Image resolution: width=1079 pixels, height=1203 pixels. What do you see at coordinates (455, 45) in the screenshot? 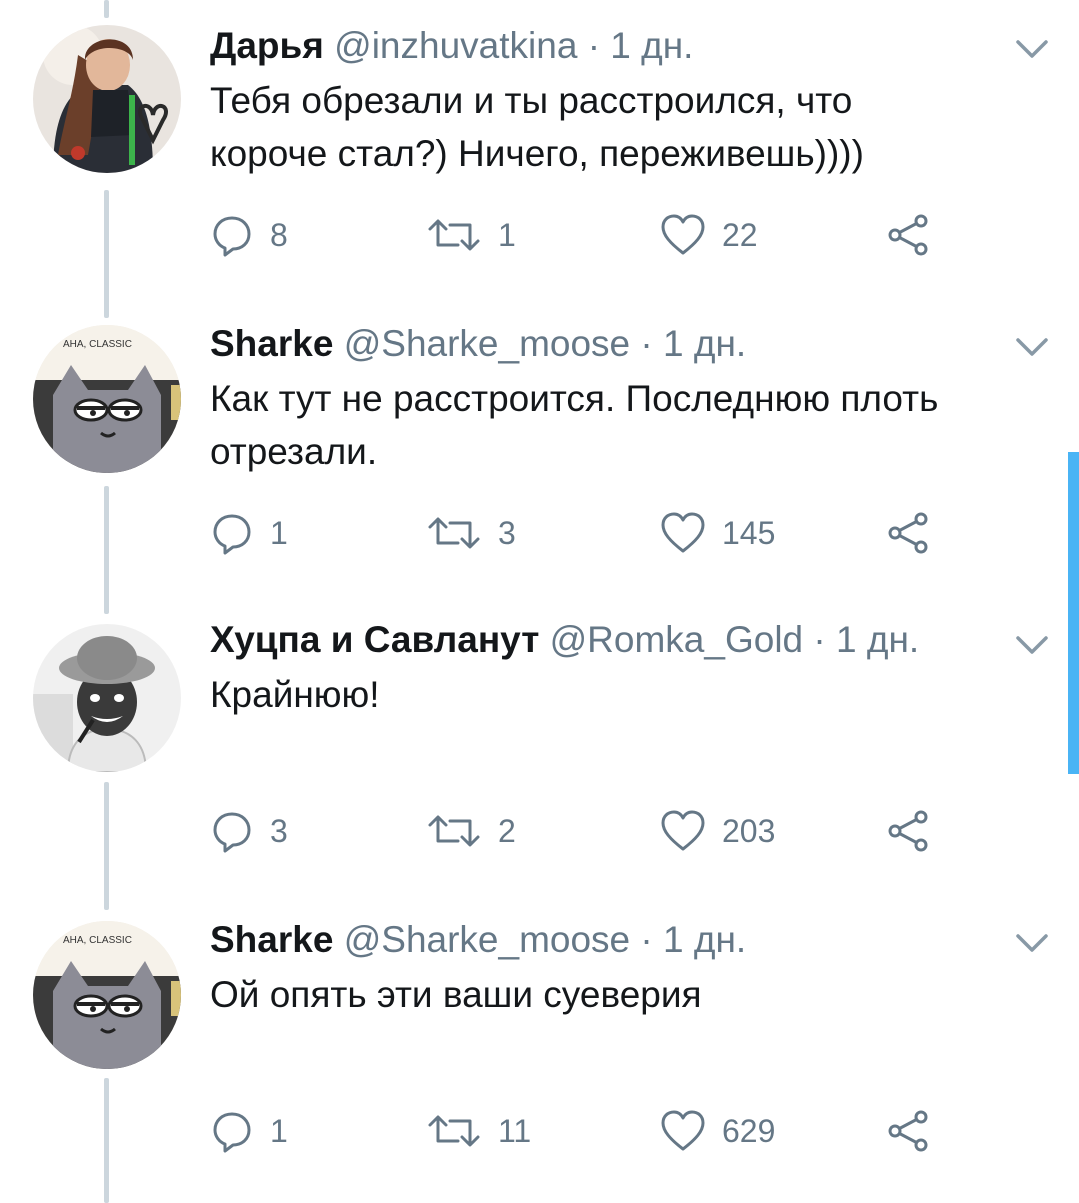
I see `author-handle: @inzhuvatkina` at bounding box center [455, 45].